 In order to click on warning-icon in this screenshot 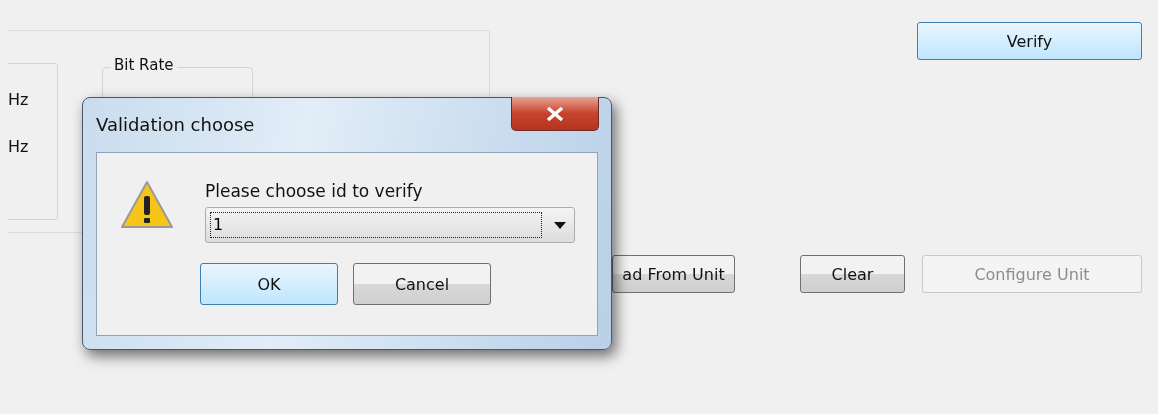, I will do `click(147, 205)`.